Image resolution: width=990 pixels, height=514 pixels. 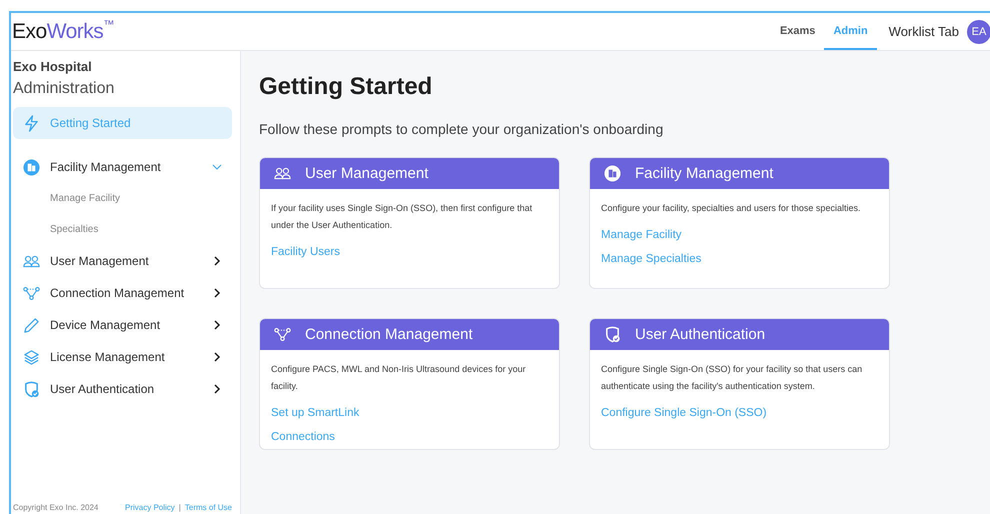 What do you see at coordinates (217, 167) in the screenshot?
I see `chevron-down-icon` at bounding box center [217, 167].